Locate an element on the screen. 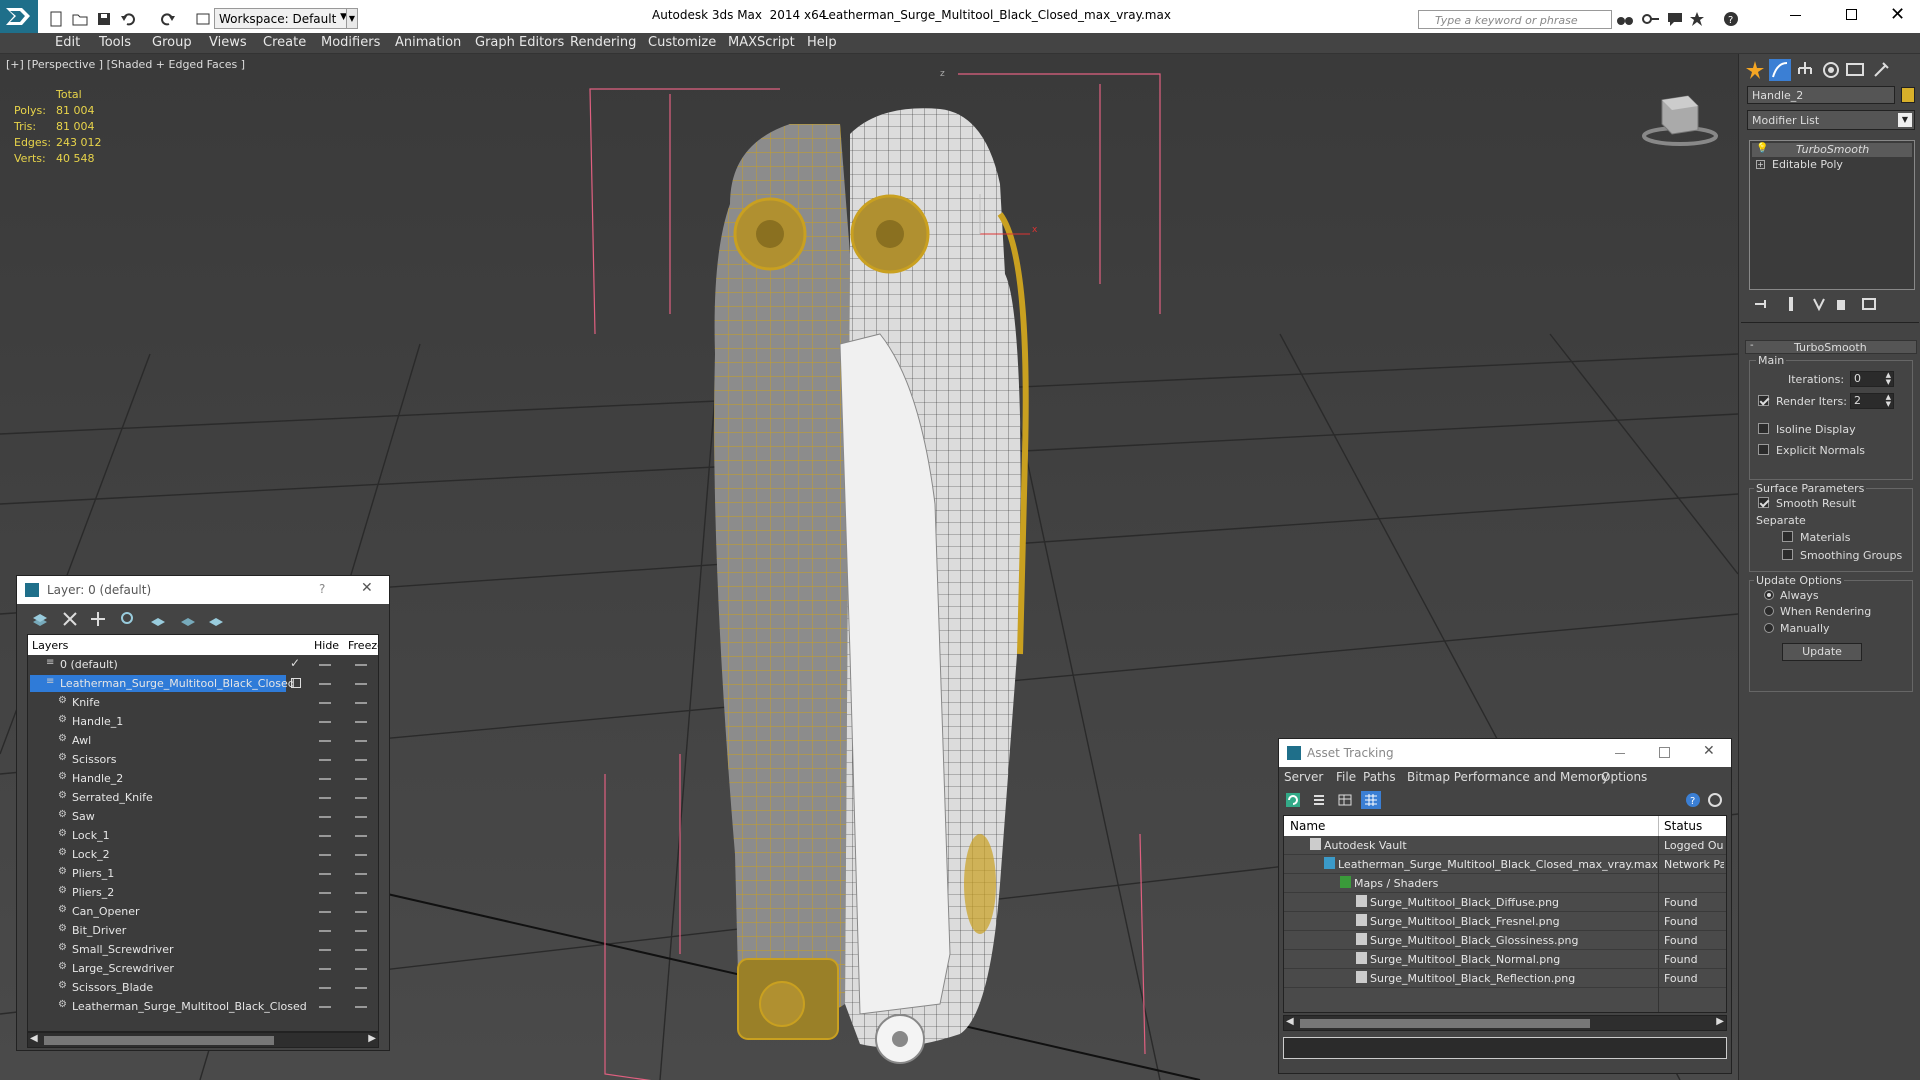 The image size is (1920, 1080). asset-settings-icon is located at coordinates (1715, 800).